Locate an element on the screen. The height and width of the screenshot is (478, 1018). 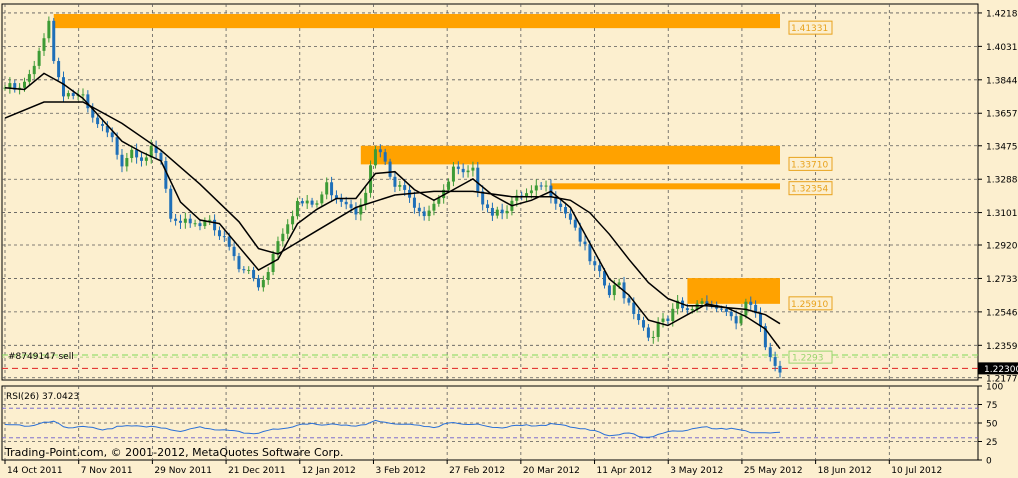
rsi-y-tick-label: 25 is located at coordinates (991, 443).